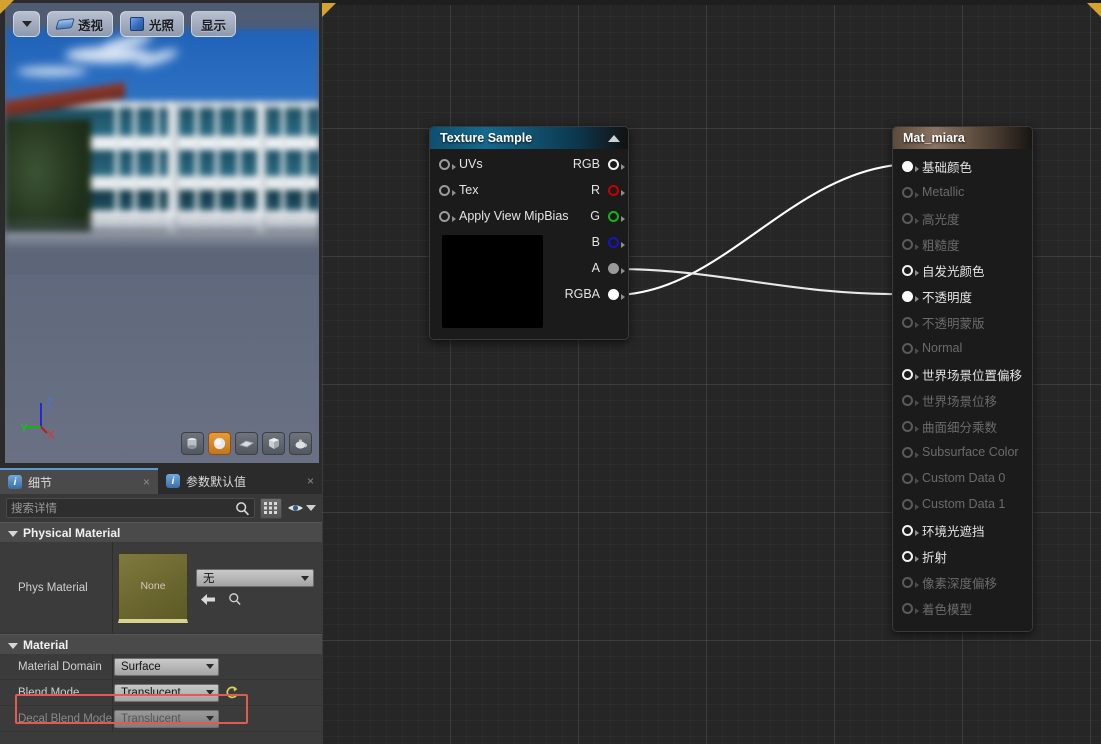  What do you see at coordinates (232, 692) in the screenshot?
I see `revert-arrow-icon` at bounding box center [232, 692].